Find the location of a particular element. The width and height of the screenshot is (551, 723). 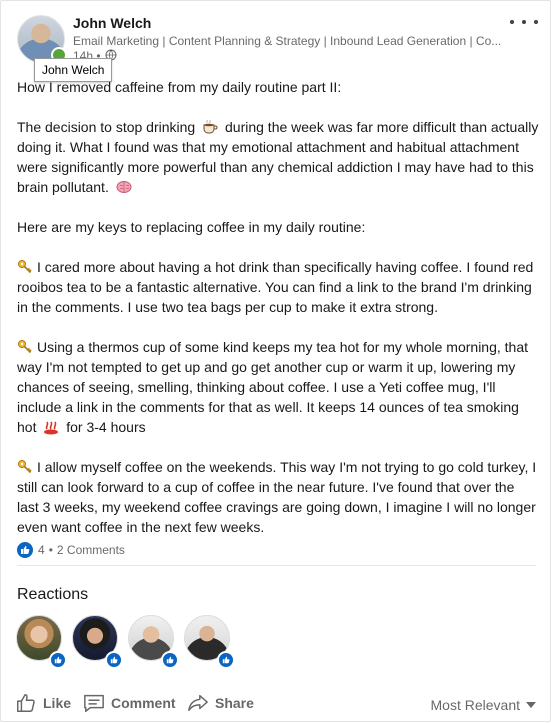

post-action-bar: Like Comment Share Most Relevant is located at coordinates (276, 705).